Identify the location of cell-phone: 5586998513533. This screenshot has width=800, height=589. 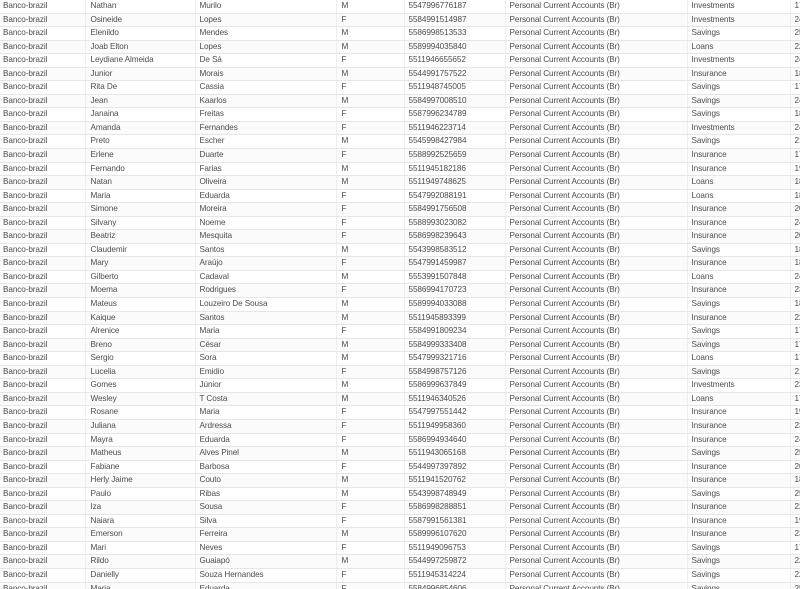
(455, 33).